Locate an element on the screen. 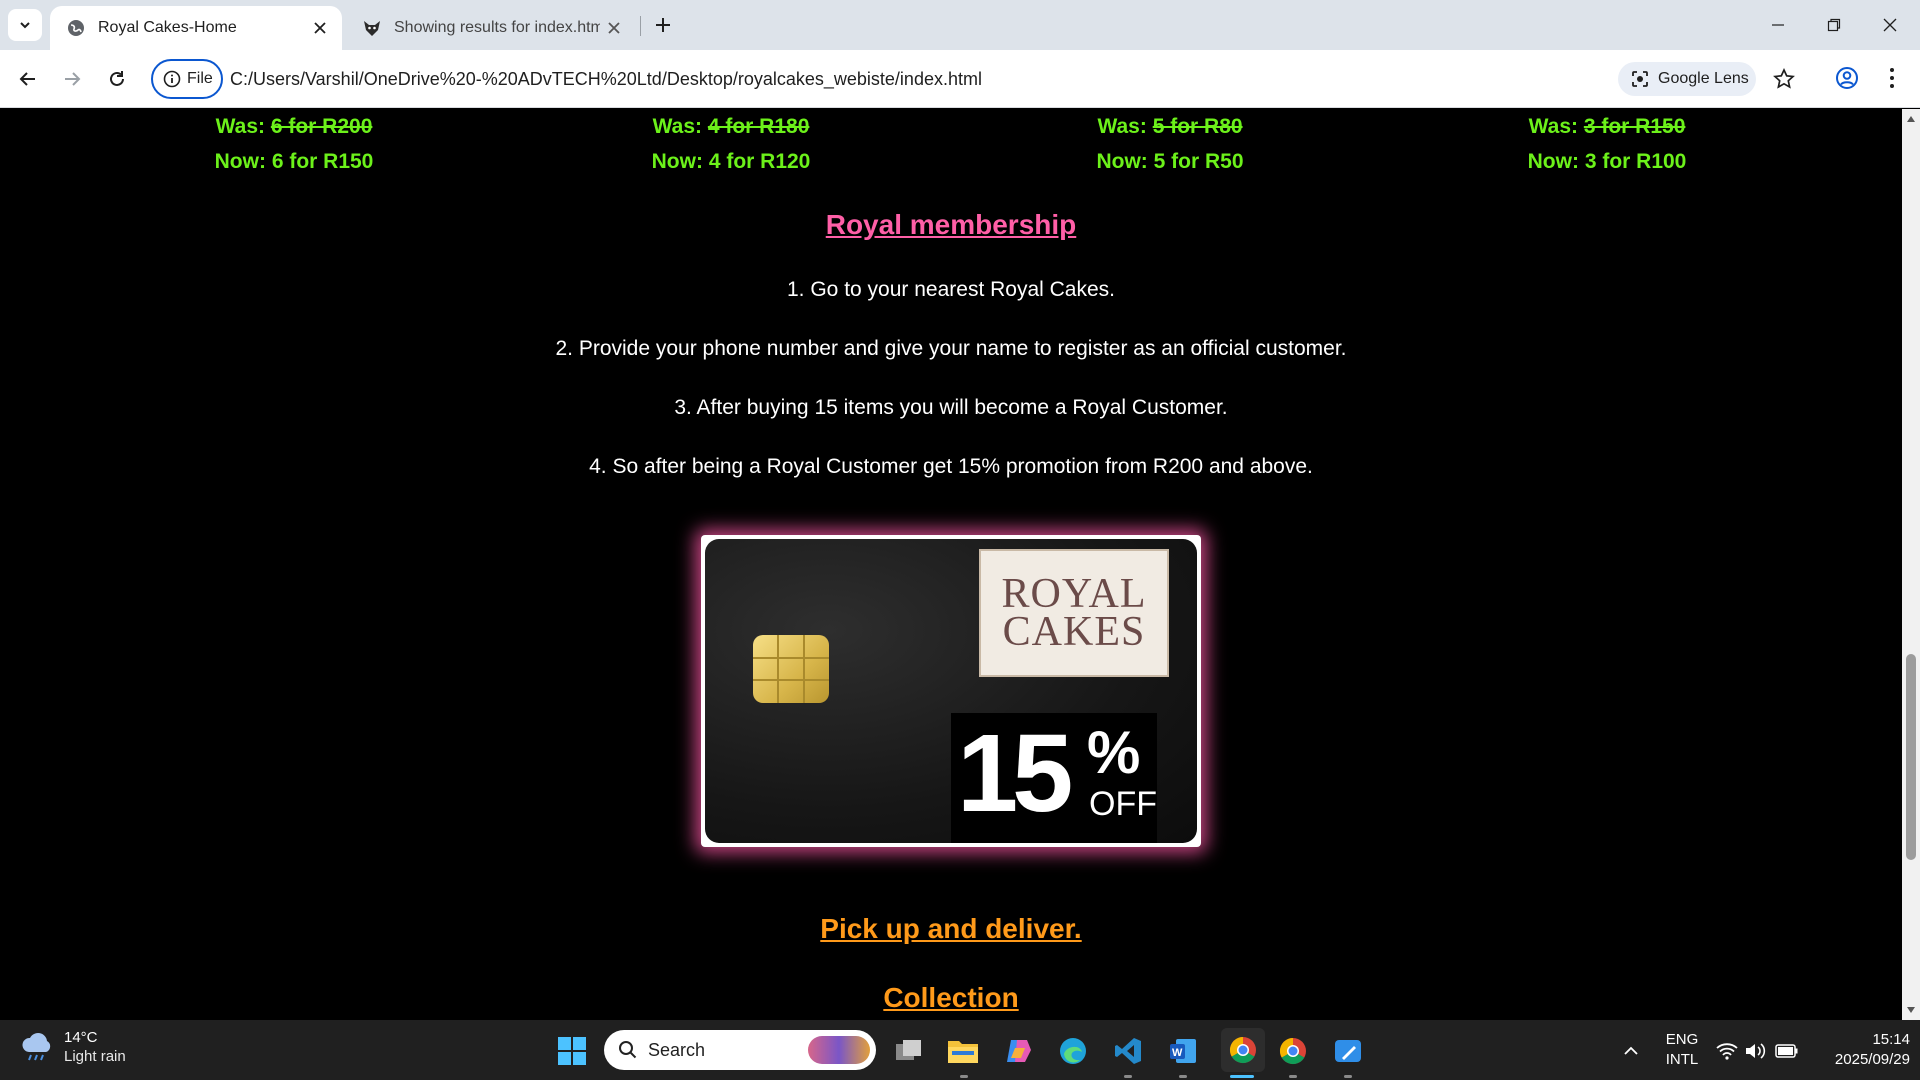 Image resolution: width=1920 pixels, height=1080 pixels. plus-icon is located at coordinates (663, 25).